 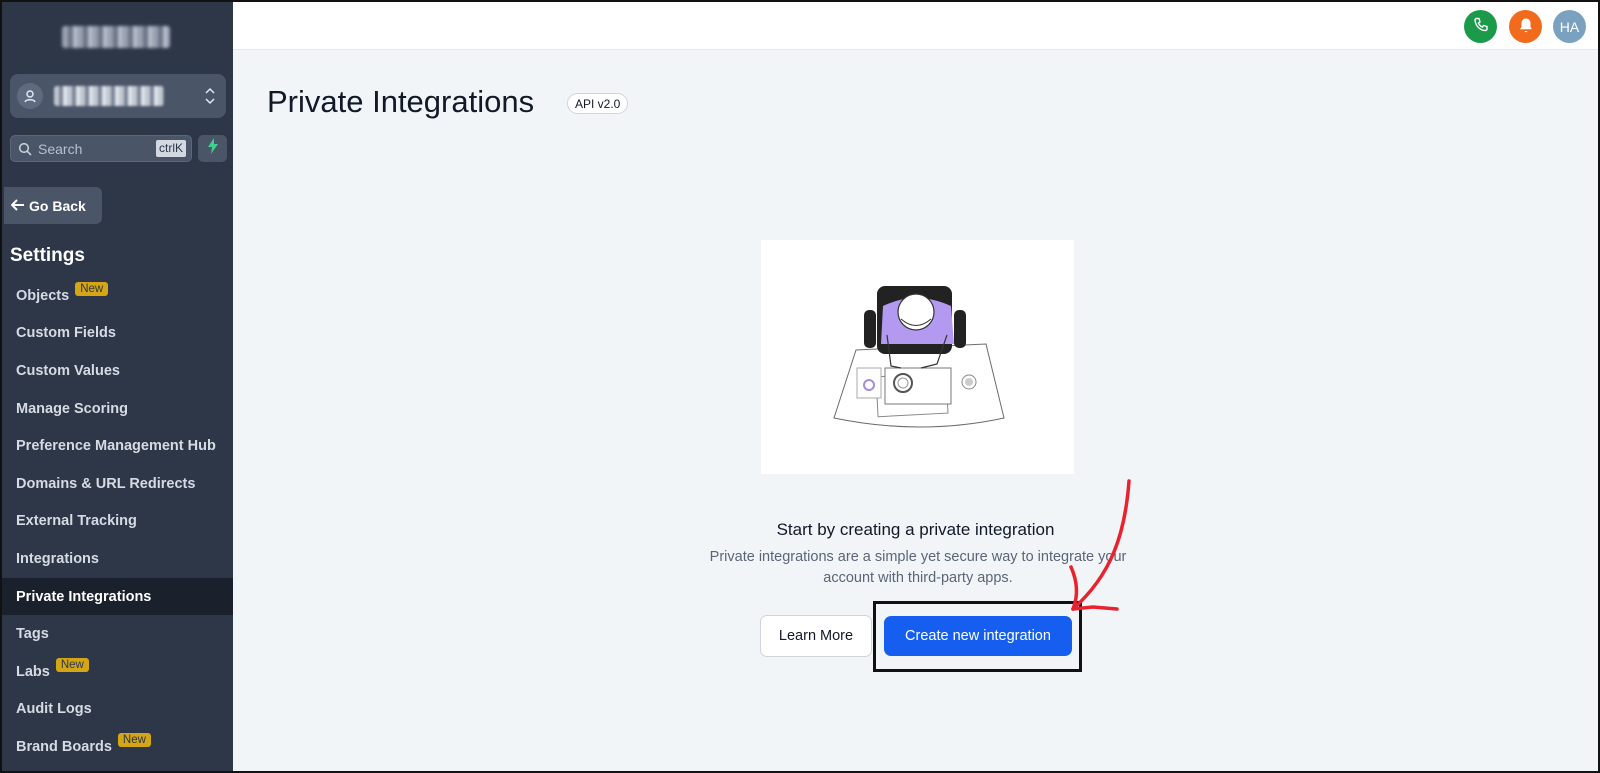 I want to click on learn-more-button: Learn More, so click(x=816, y=636).